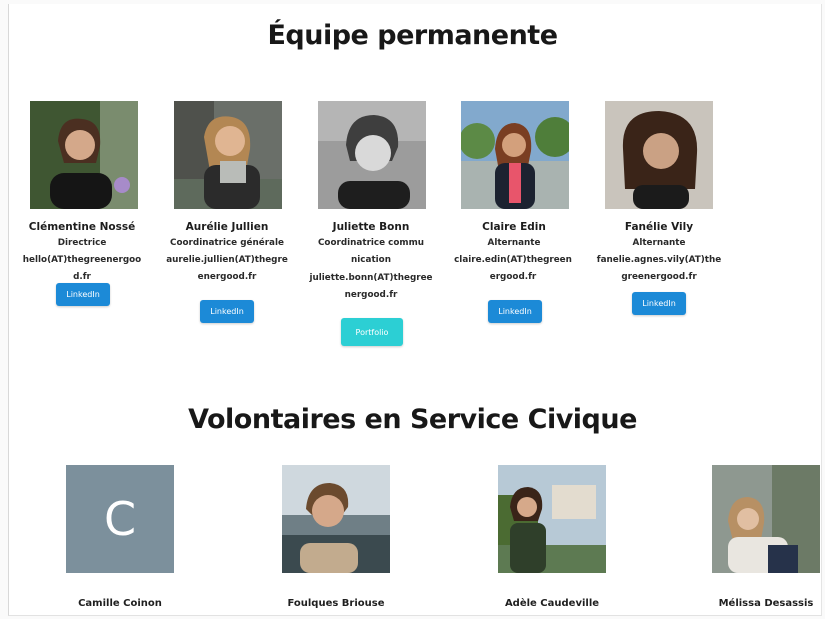 The image size is (825, 619). I want to click on member-role: Coordinatrice communication, so click(371, 251).